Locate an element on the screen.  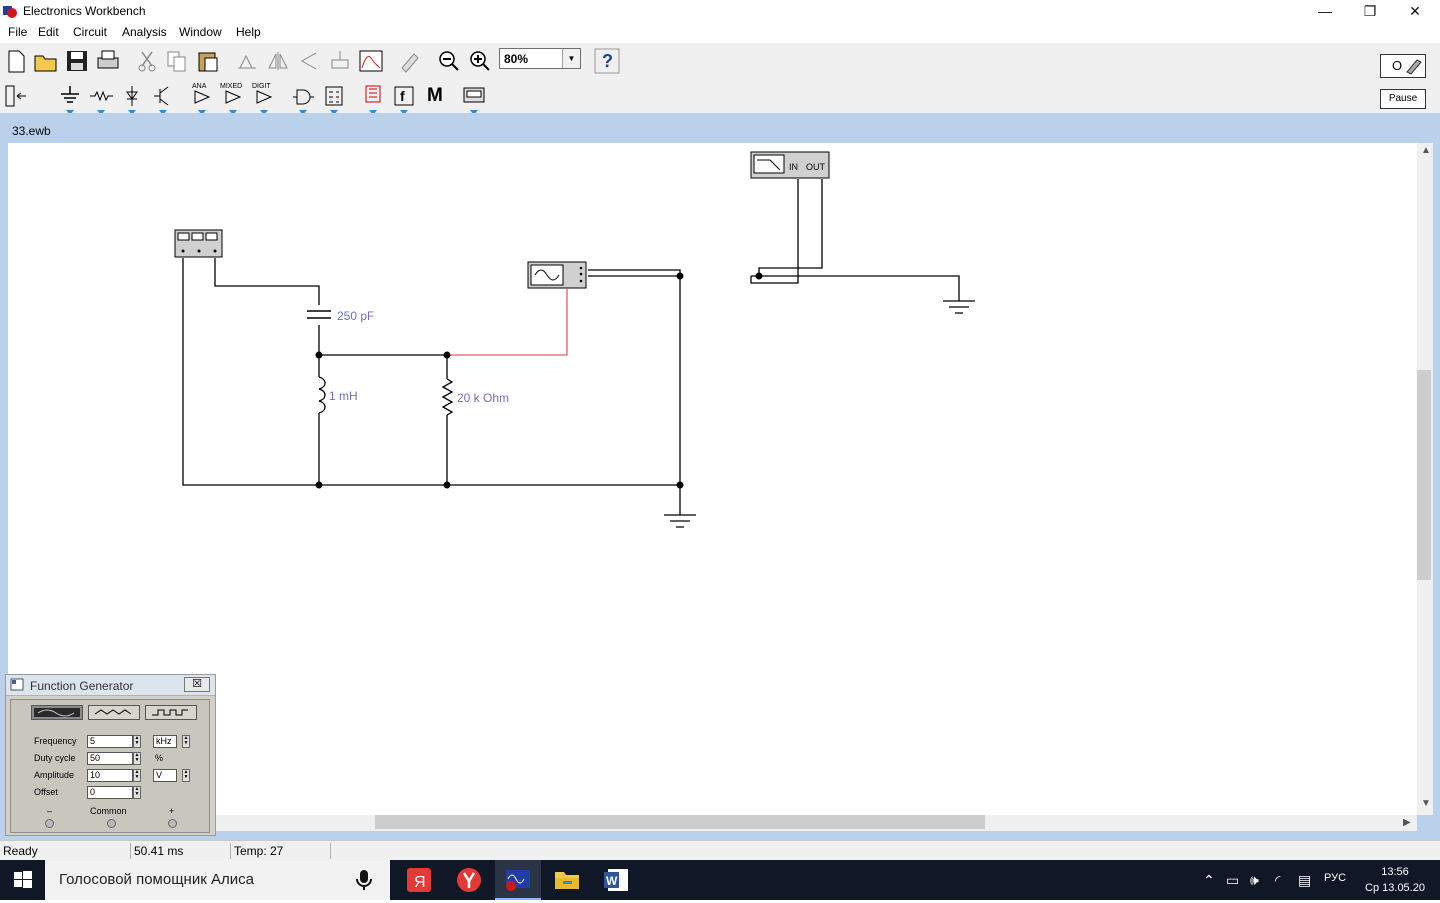
component-properties-icon is located at coordinates (410, 62).